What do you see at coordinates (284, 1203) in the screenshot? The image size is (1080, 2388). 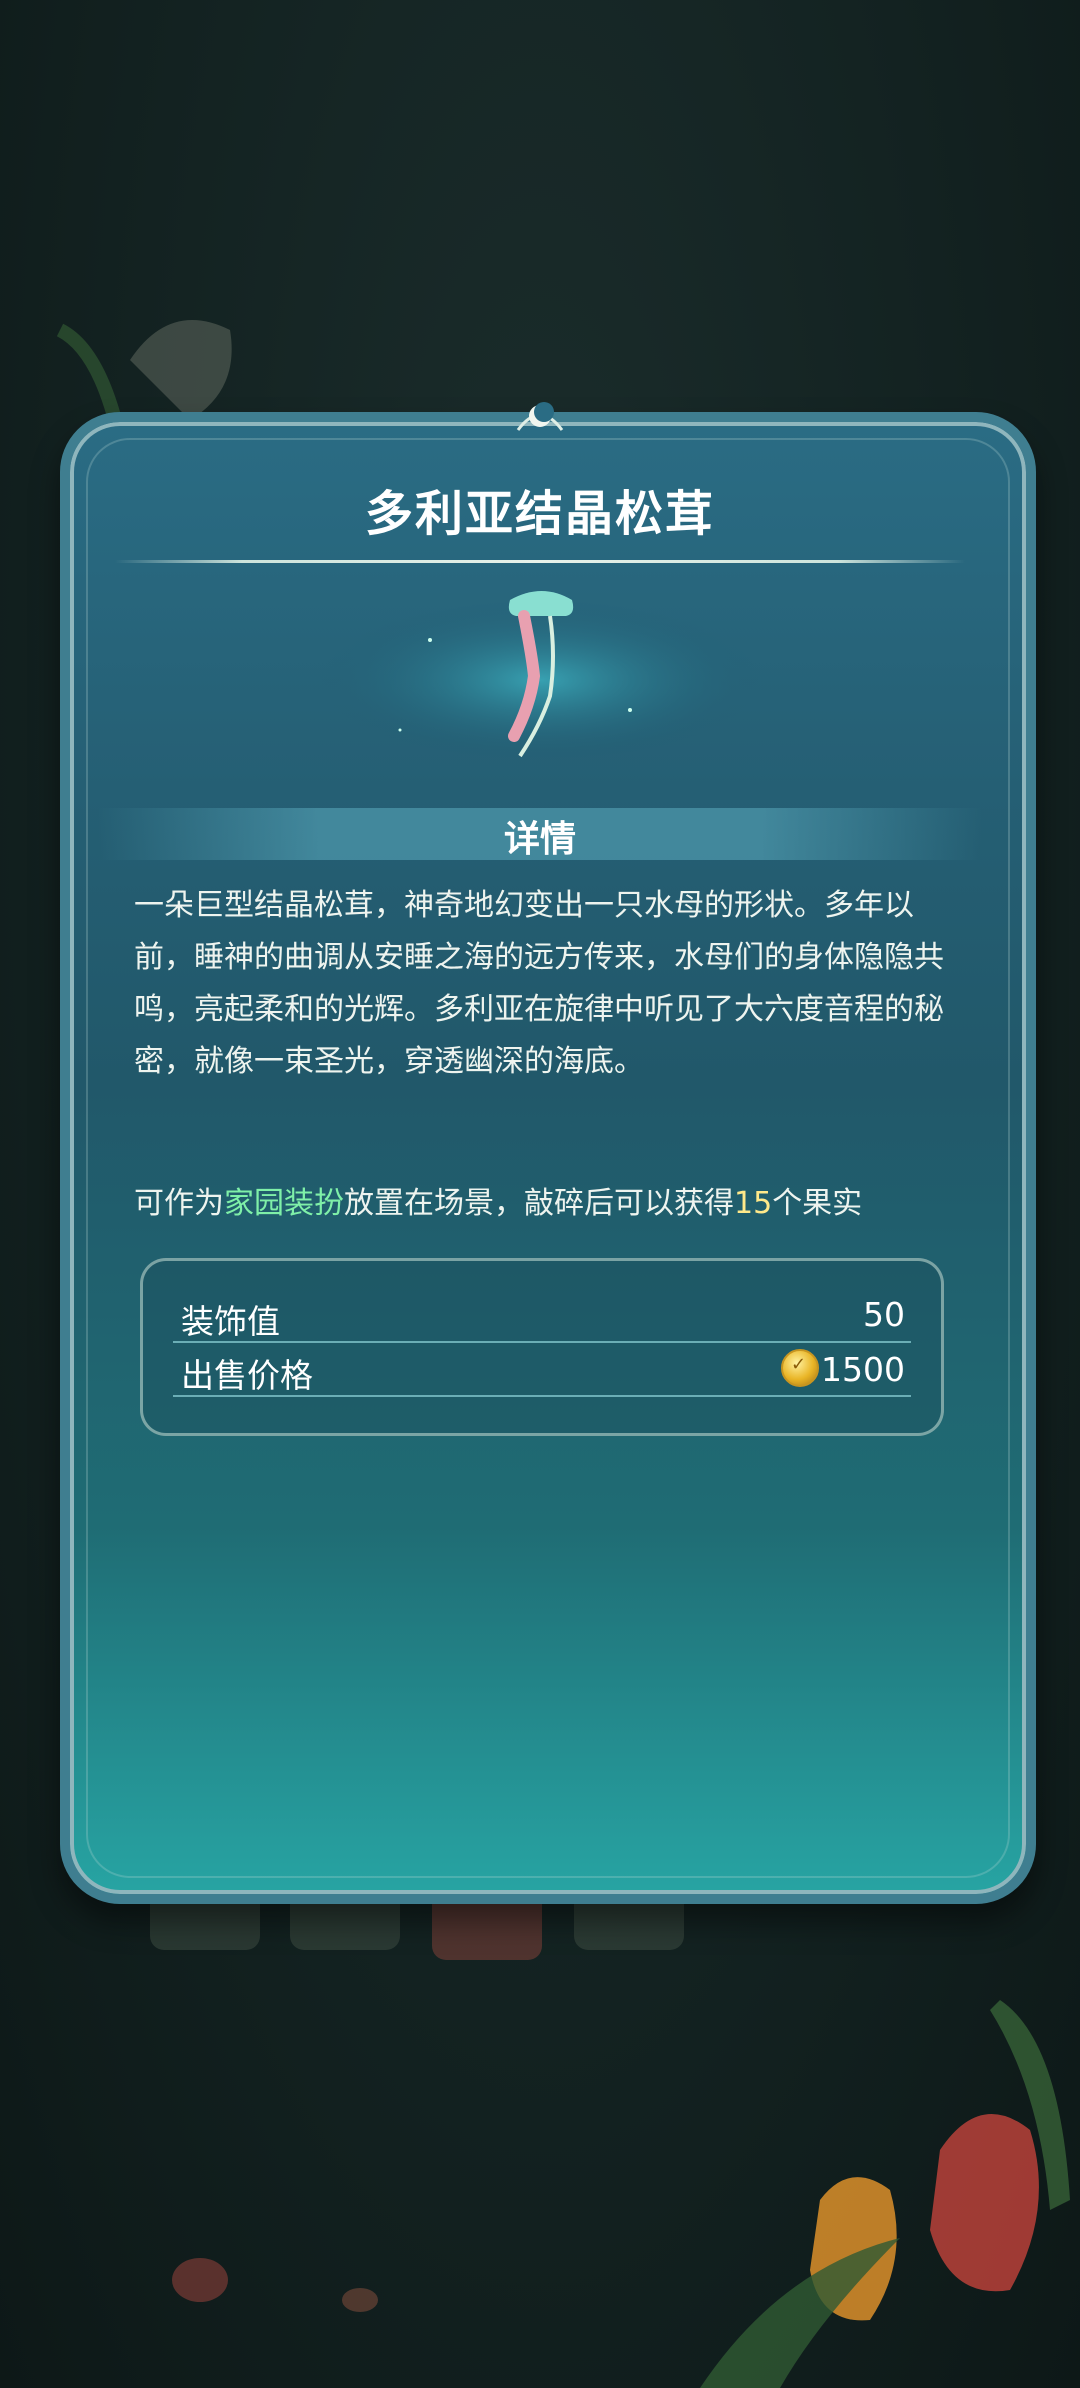 I see `note-highlight: 家园装扮` at bounding box center [284, 1203].